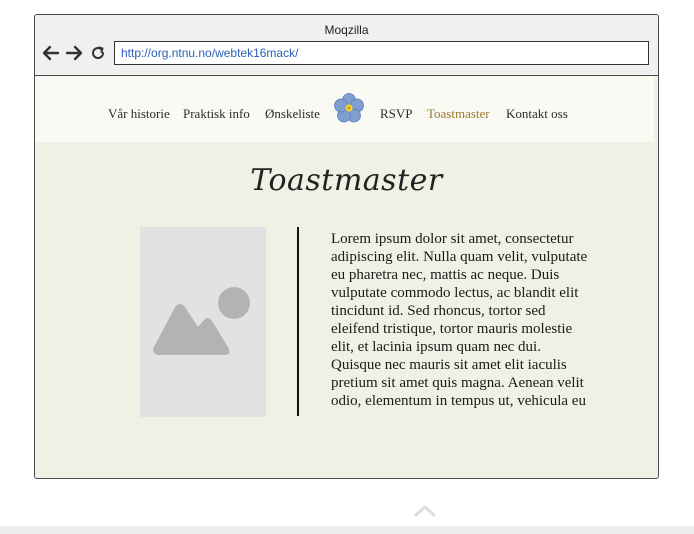 Image resolution: width=694 pixels, height=534 pixels. What do you see at coordinates (349, 108) in the screenshot?
I see `forget-me-not-flower-icon` at bounding box center [349, 108].